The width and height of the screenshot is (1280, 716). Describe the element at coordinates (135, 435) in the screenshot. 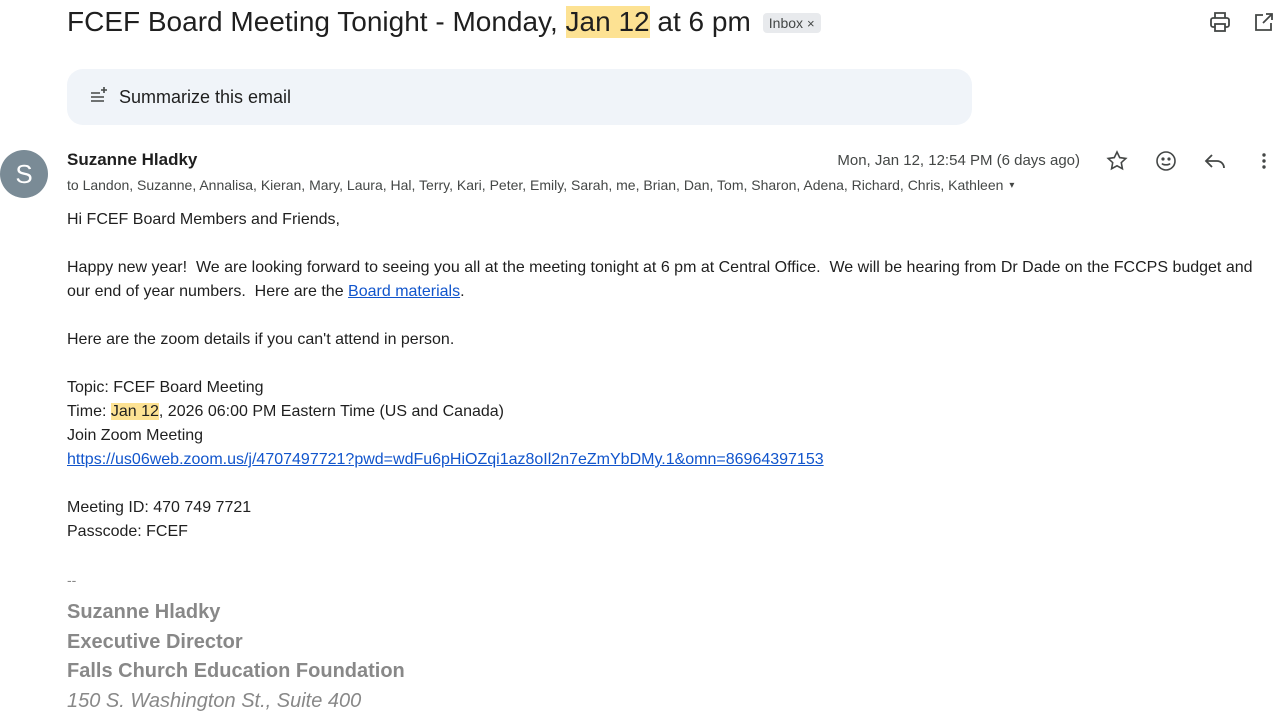

I see `join-zoom-label: Join Zoom Meeting` at that location.